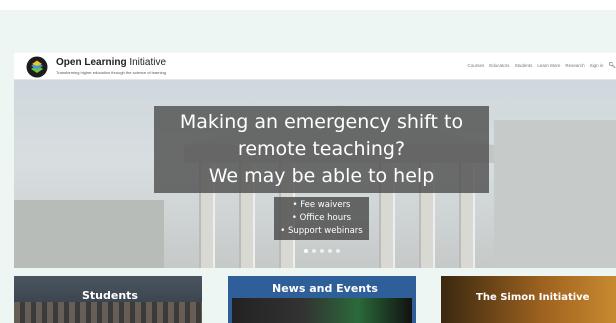 Image resolution: width=616 pixels, height=323 pixels. I want to click on simon-initiative-tile-label: The Simon Initiative, so click(533, 297).